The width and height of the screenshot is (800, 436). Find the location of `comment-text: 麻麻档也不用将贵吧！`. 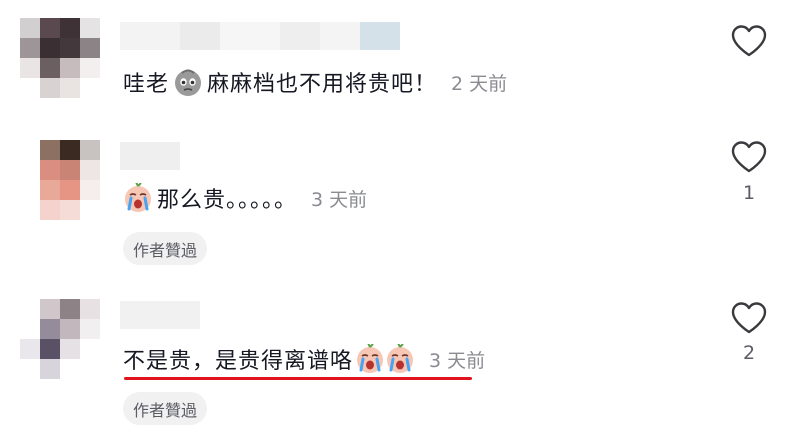

comment-text: 麻麻档也不用将贵吧！ is located at coordinates (322, 84).